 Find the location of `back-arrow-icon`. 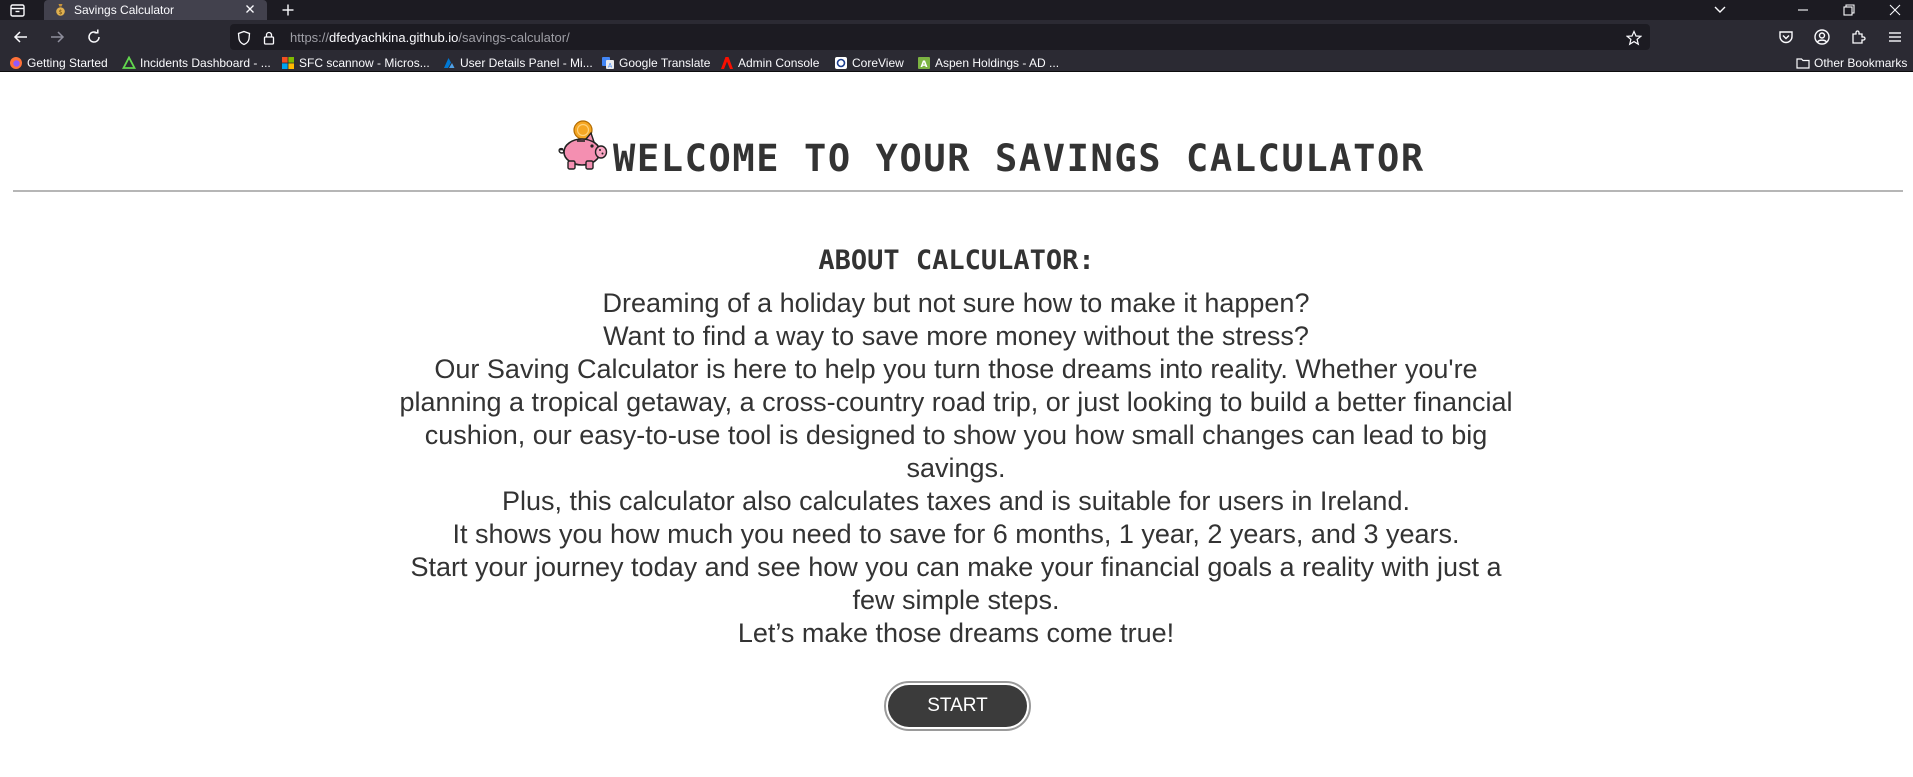

back-arrow-icon is located at coordinates (21, 37).